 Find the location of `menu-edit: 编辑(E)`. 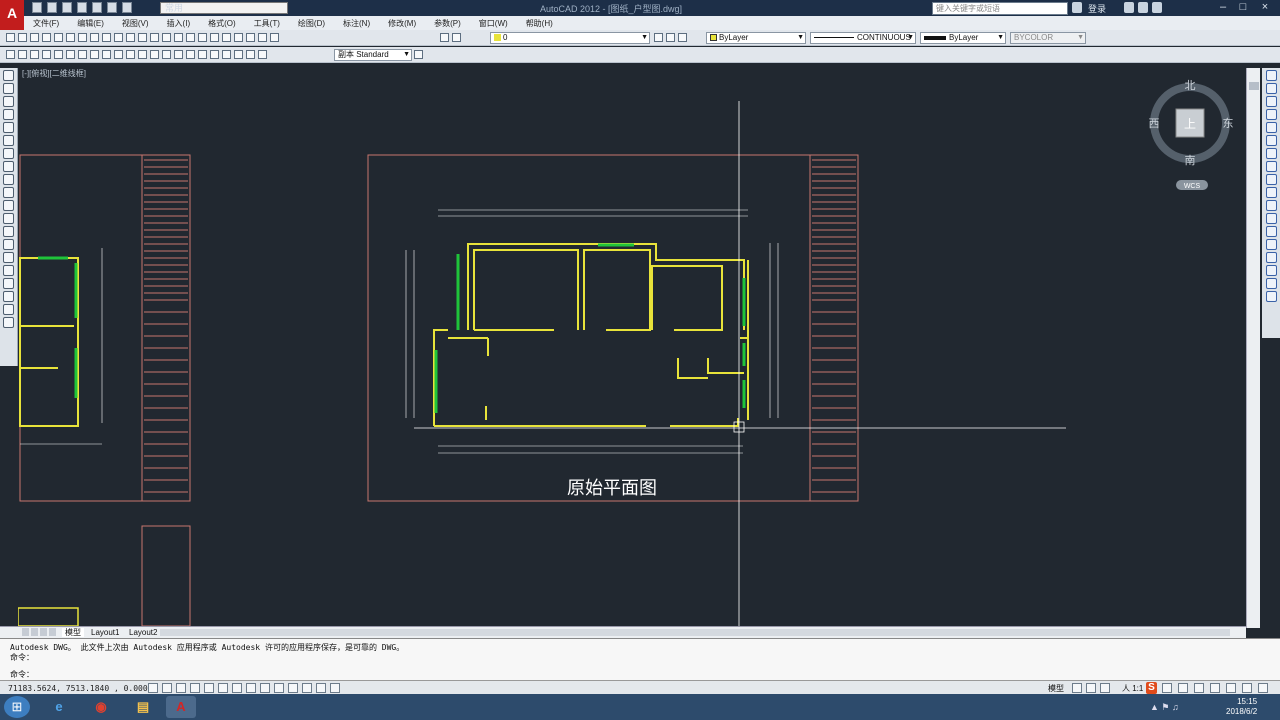

menu-edit: 编辑(E) is located at coordinates (90, 23).